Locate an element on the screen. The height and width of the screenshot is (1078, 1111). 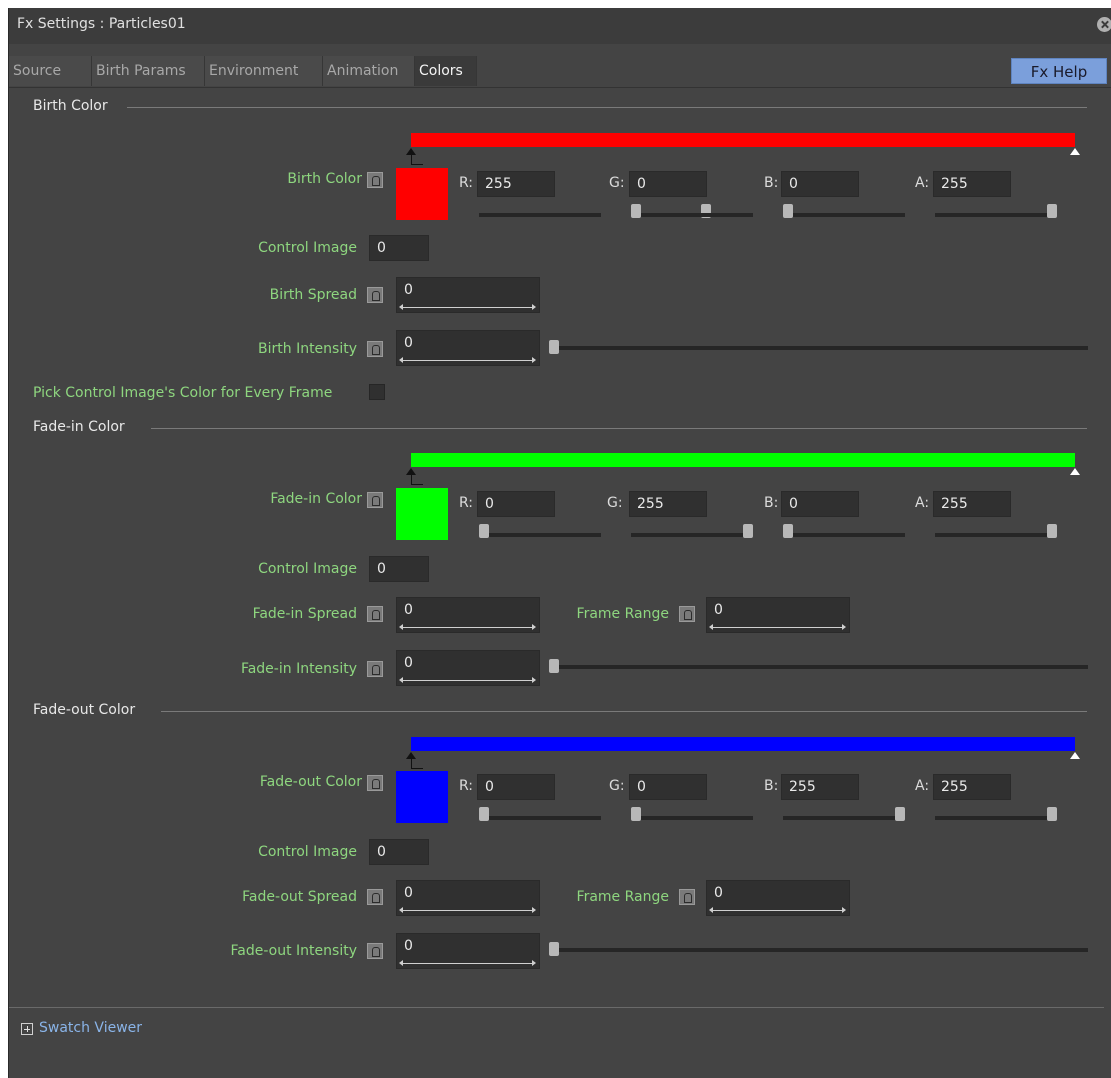
fade-in-color-swatch is located at coordinates (422, 514).